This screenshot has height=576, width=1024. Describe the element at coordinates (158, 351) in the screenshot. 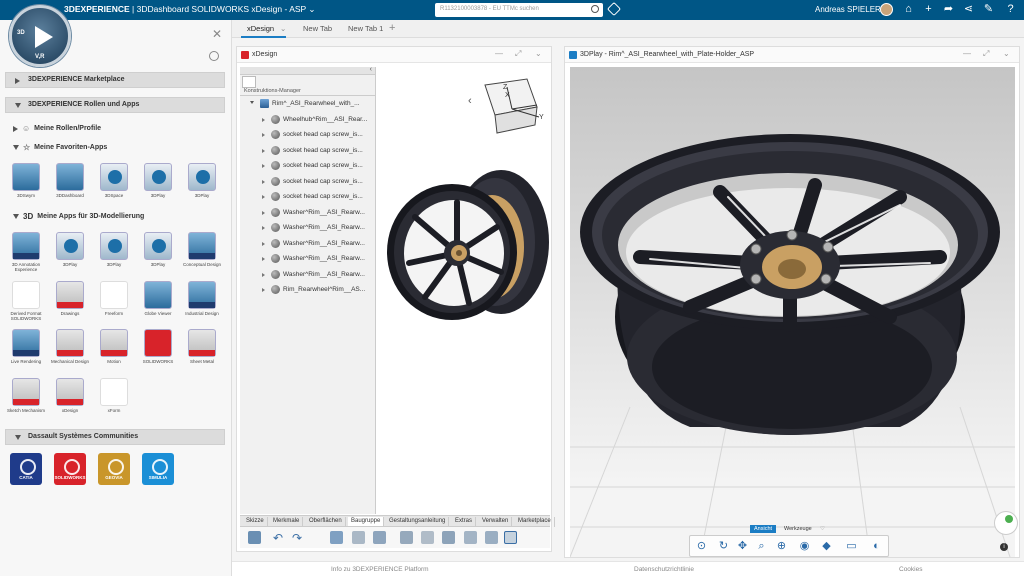

I see `app-tile: SOLIDWORKS` at that location.